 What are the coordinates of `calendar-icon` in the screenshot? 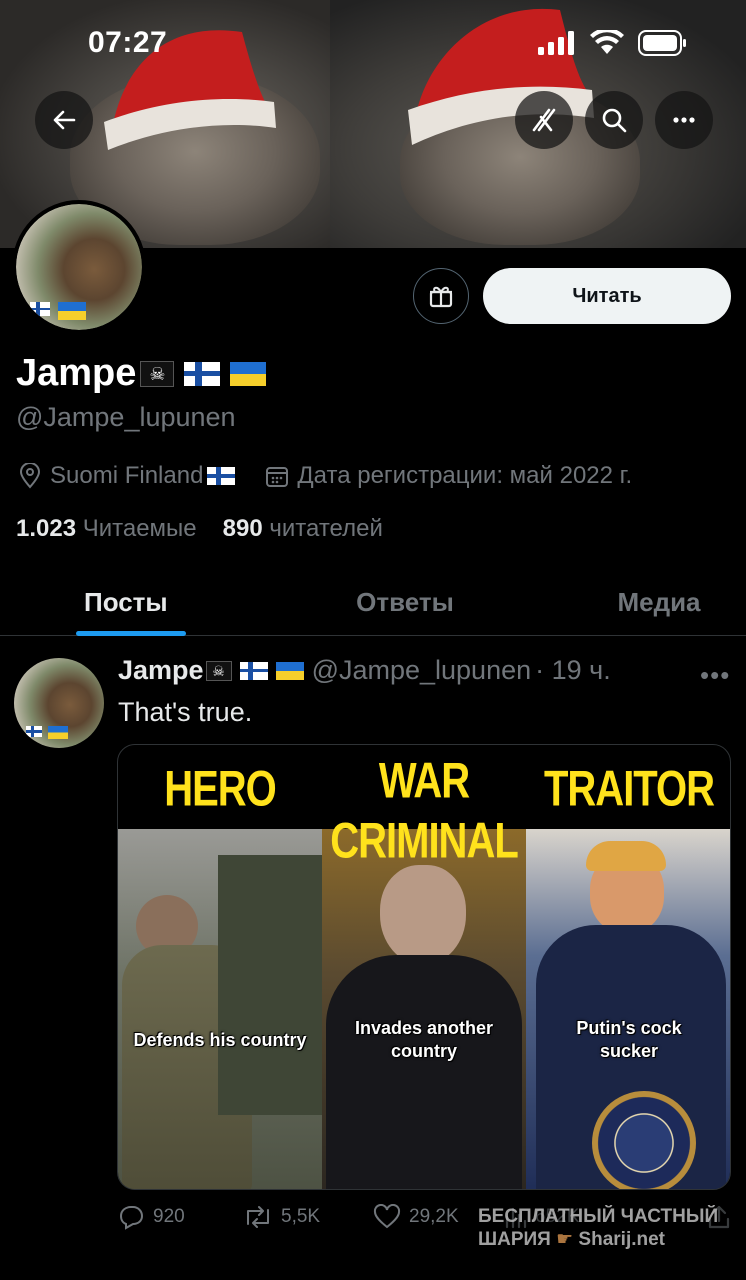 It's located at (277, 476).